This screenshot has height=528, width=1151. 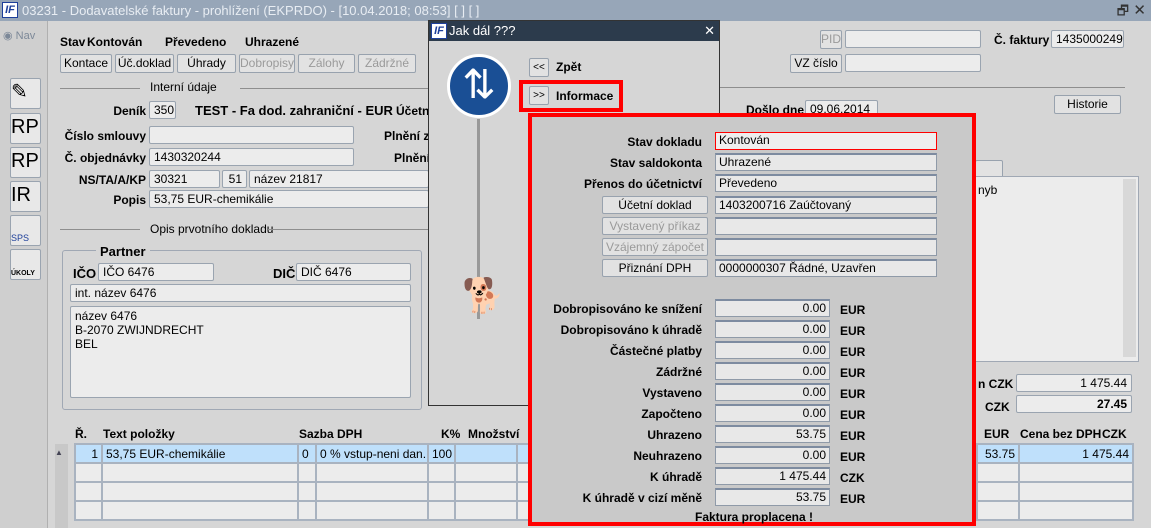 I want to click on faktura-field: 1435000249, so click(x=1087, y=39).